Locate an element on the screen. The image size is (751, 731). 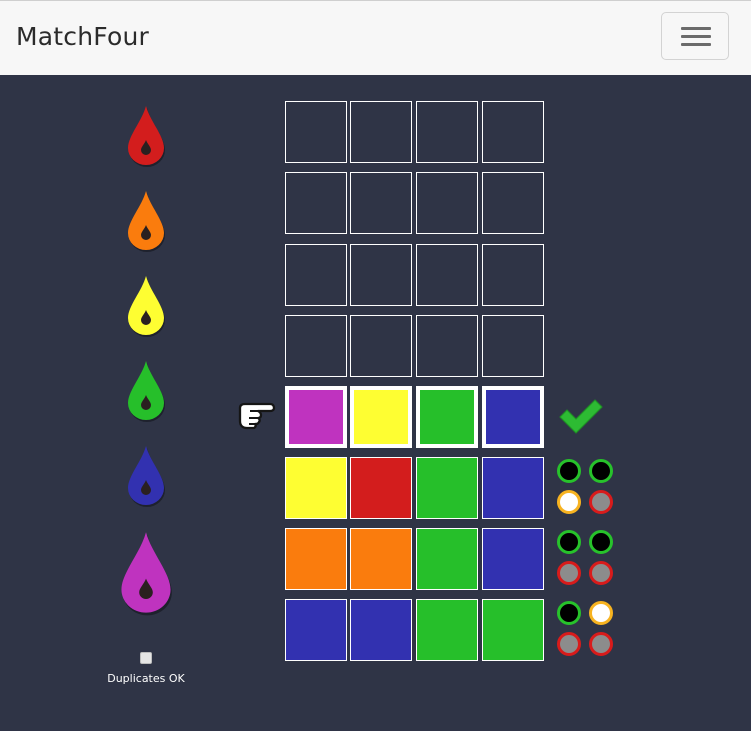
pointing-hand-icon is located at coordinates (256, 415).